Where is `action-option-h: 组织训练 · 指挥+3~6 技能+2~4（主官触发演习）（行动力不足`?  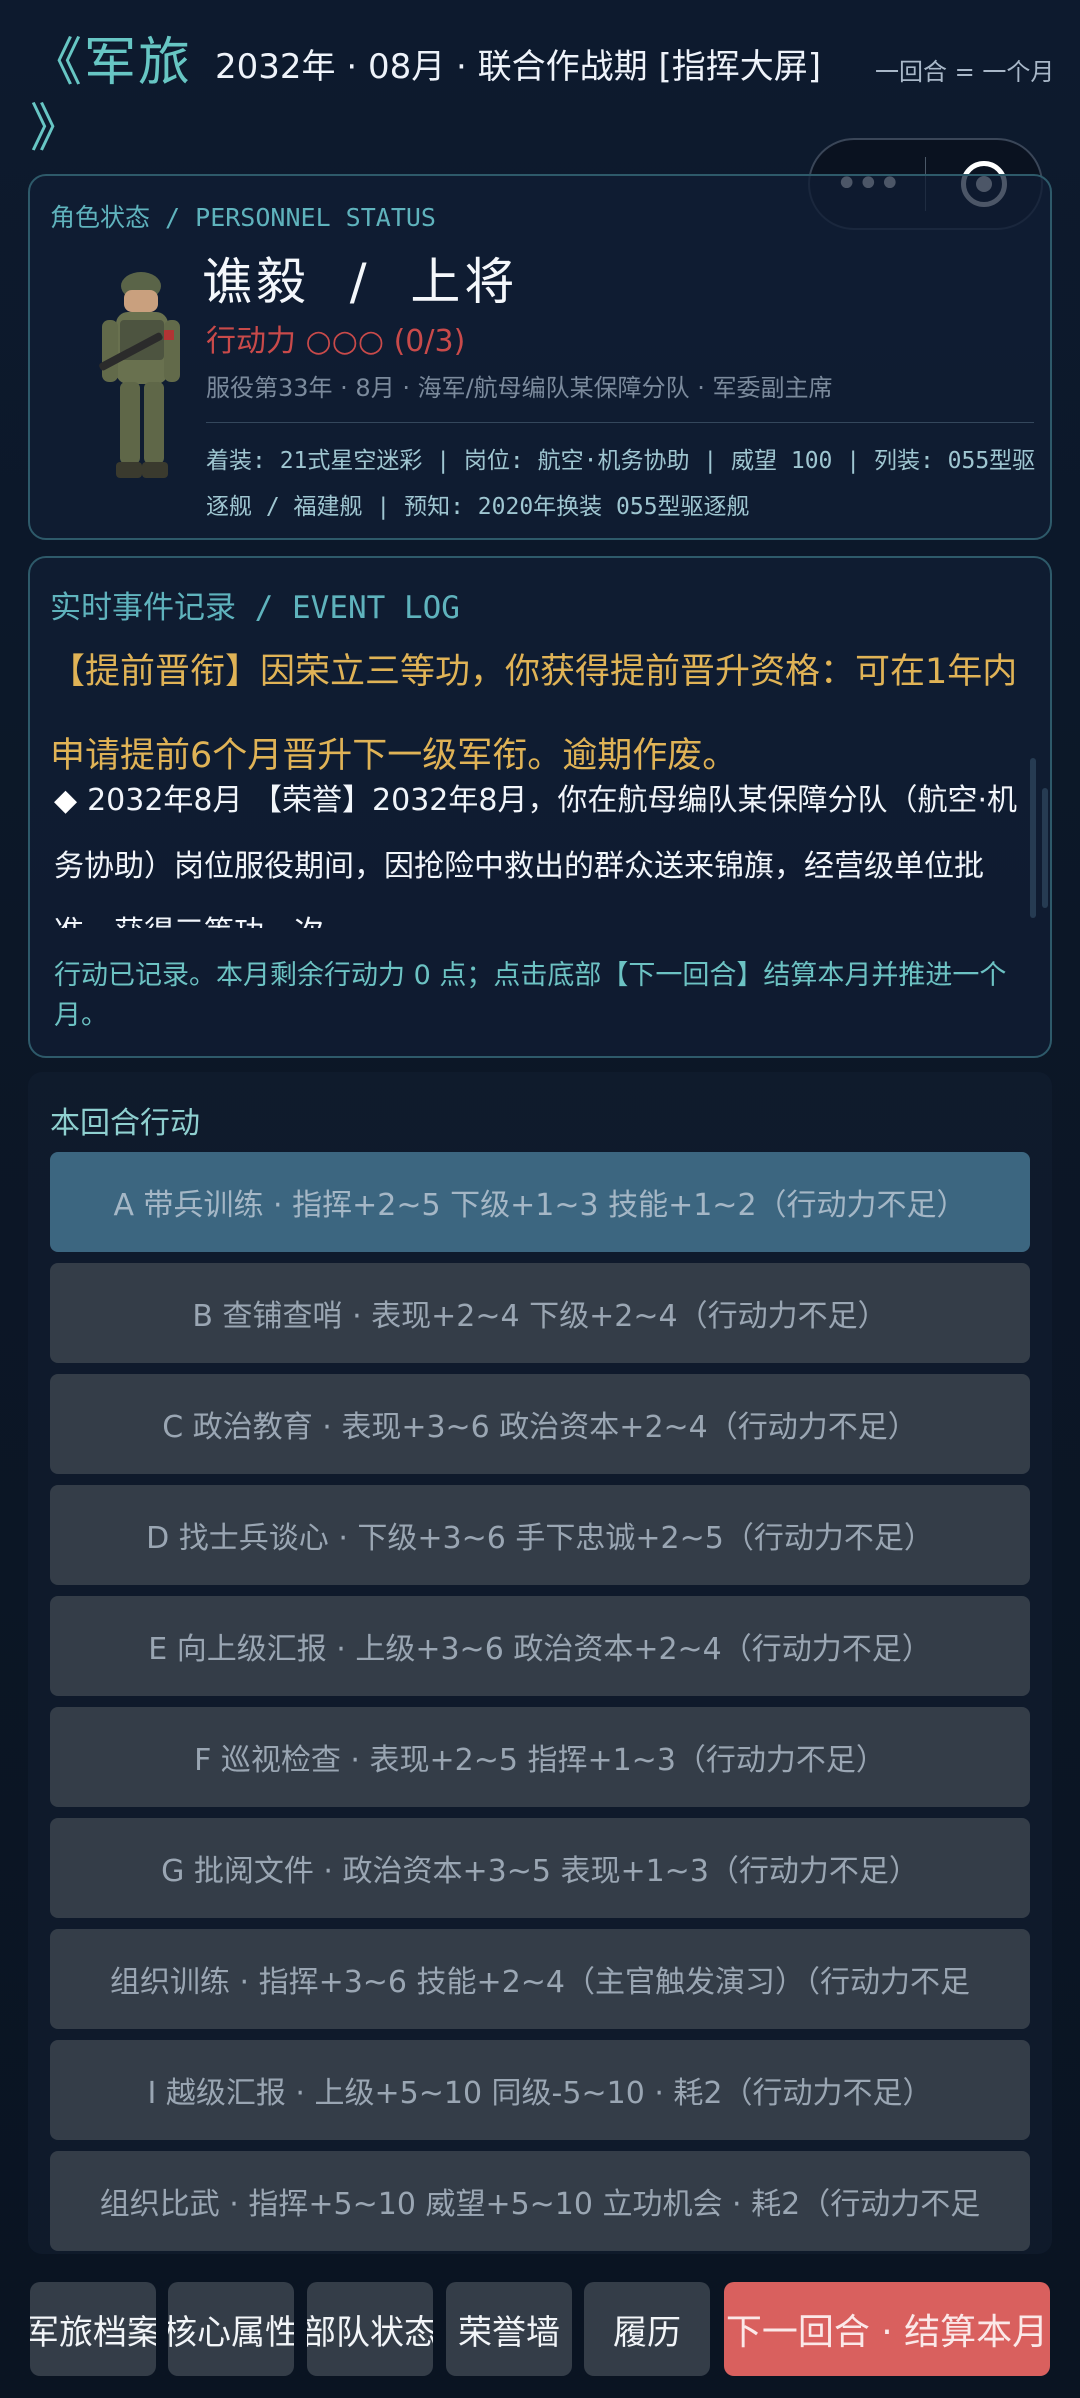
action-option-h: 组织训练 · 指挥+3~6 技能+2~4（主官触发演习）（行动力不足 is located at coordinates (540, 1979).